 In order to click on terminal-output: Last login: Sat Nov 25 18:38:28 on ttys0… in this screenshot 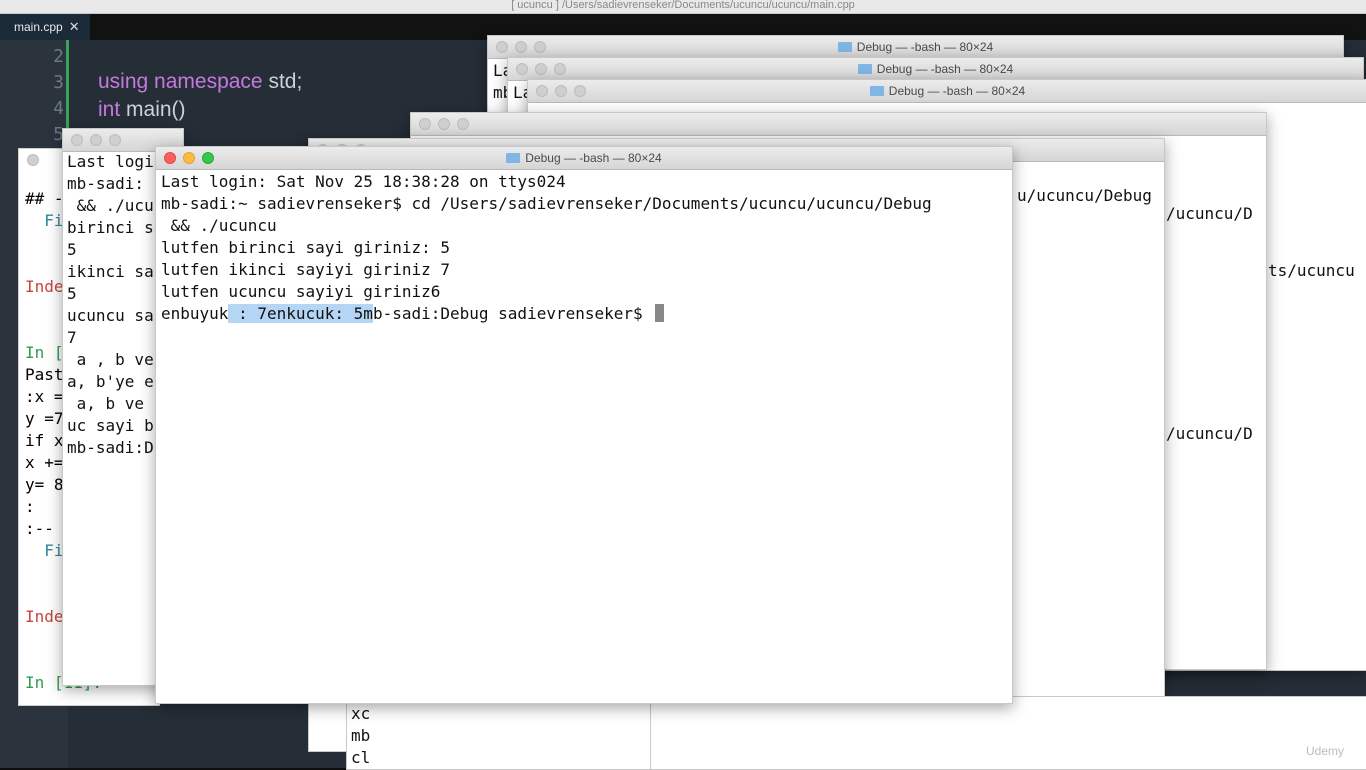, I will do `click(584, 248)`.